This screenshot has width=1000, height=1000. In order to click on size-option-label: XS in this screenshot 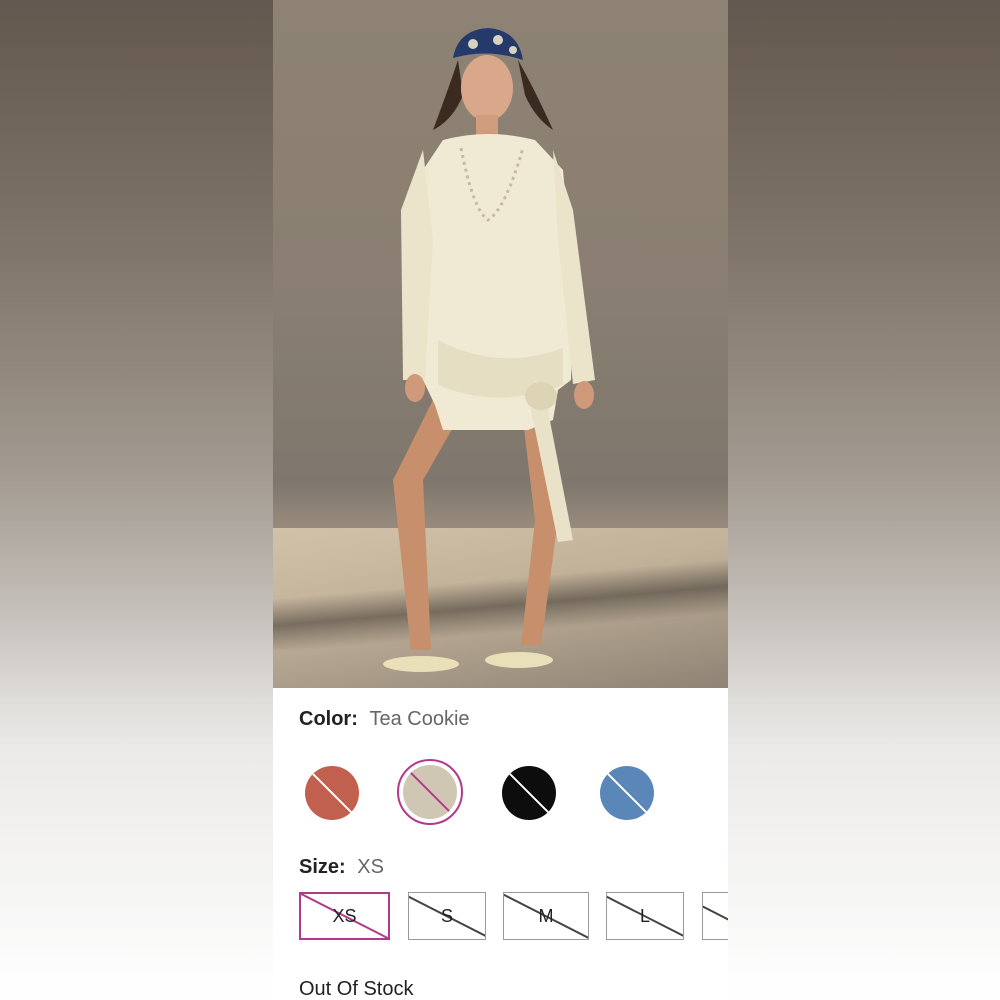, I will do `click(344, 915)`.